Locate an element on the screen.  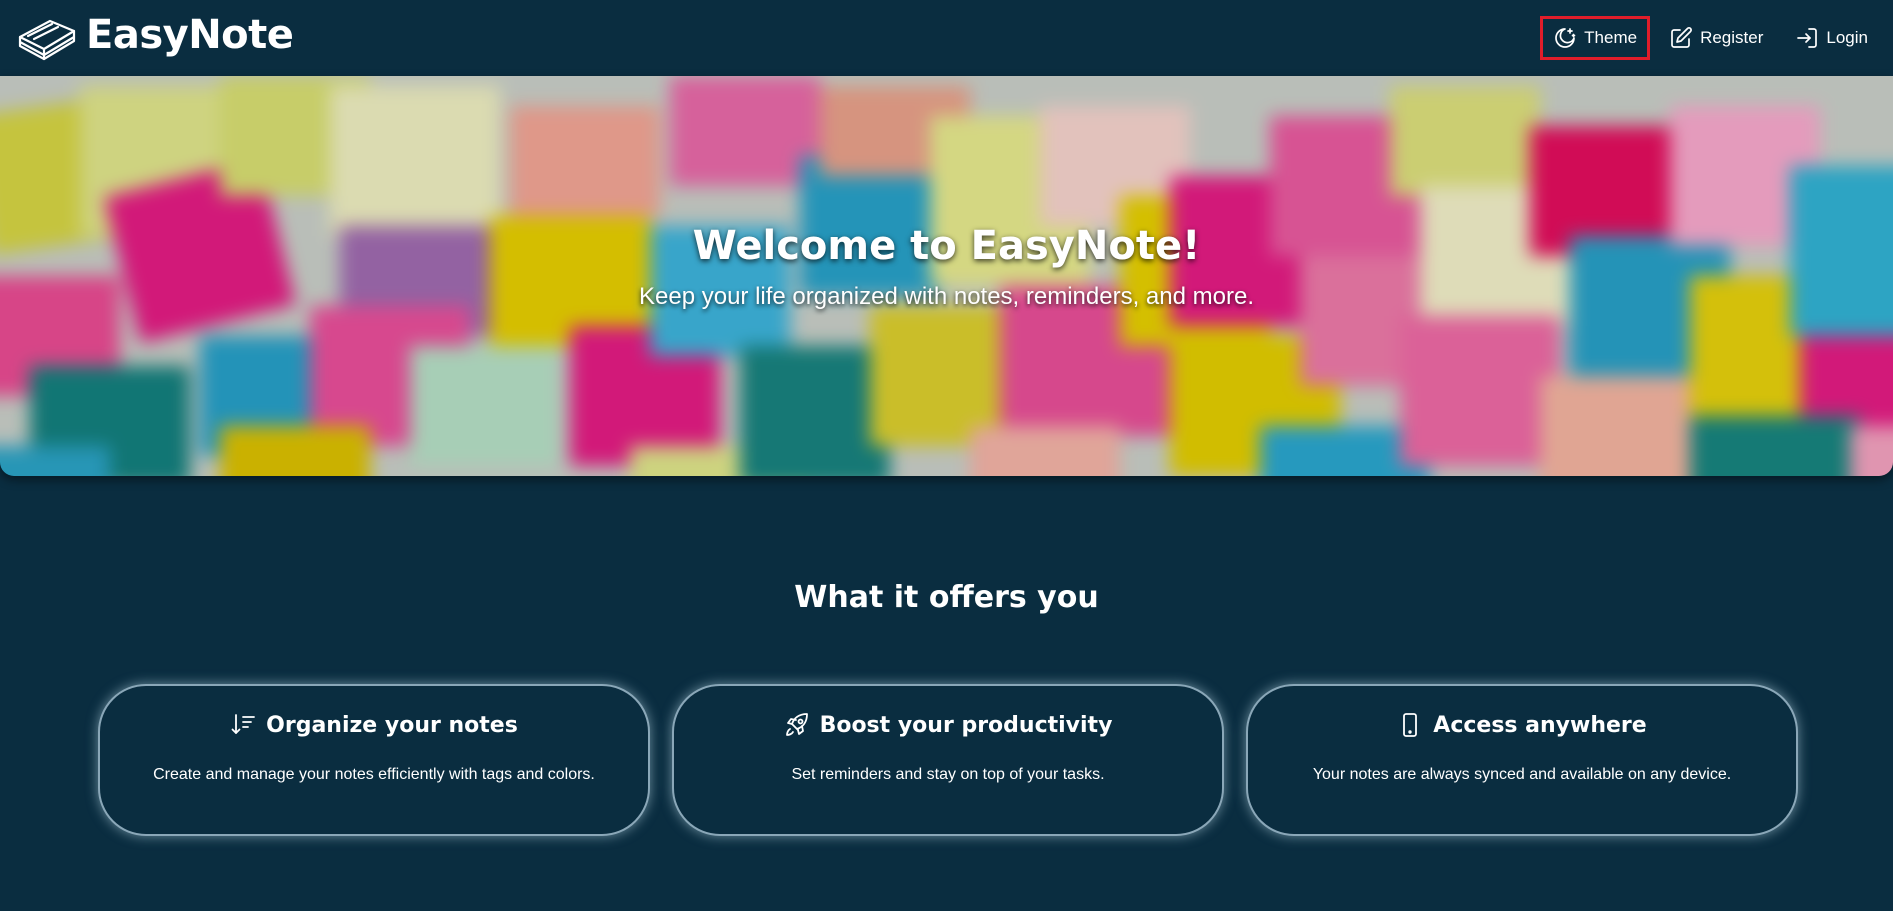
sort-descending-icon is located at coordinates (243, 724).